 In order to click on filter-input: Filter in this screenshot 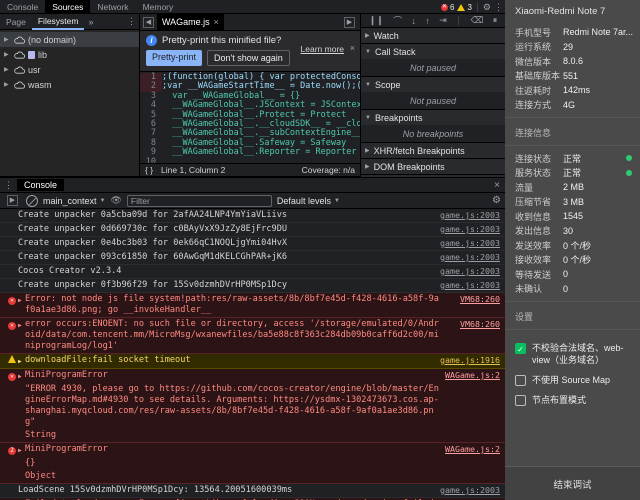, I will do `click(199, 200)`.